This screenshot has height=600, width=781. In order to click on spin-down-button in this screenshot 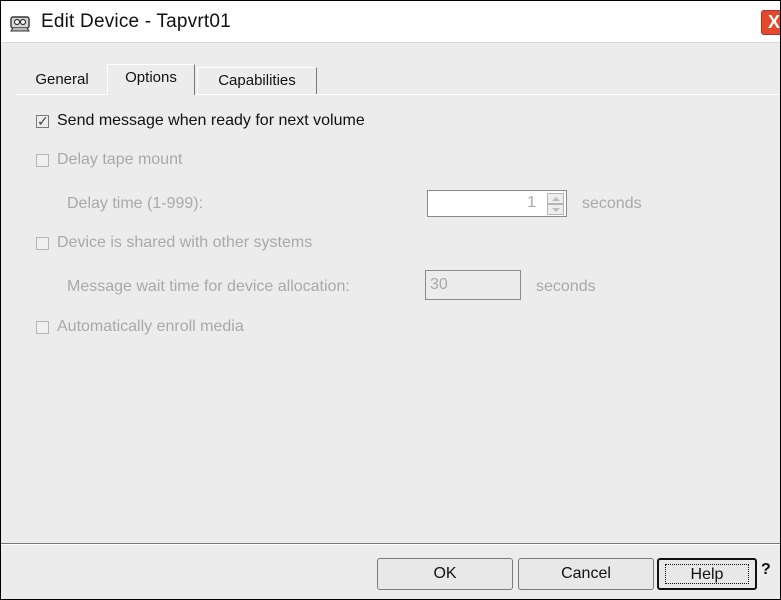, I will do `click(555, 209)`.